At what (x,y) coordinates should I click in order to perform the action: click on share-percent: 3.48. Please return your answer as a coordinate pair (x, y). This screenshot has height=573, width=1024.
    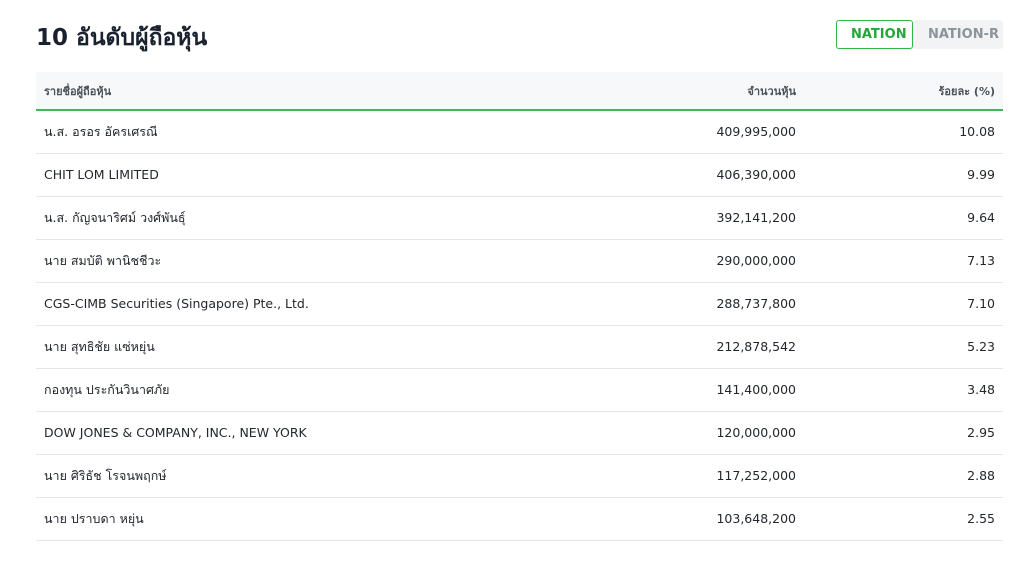
    Looking at the image, I should click on (981, 389).